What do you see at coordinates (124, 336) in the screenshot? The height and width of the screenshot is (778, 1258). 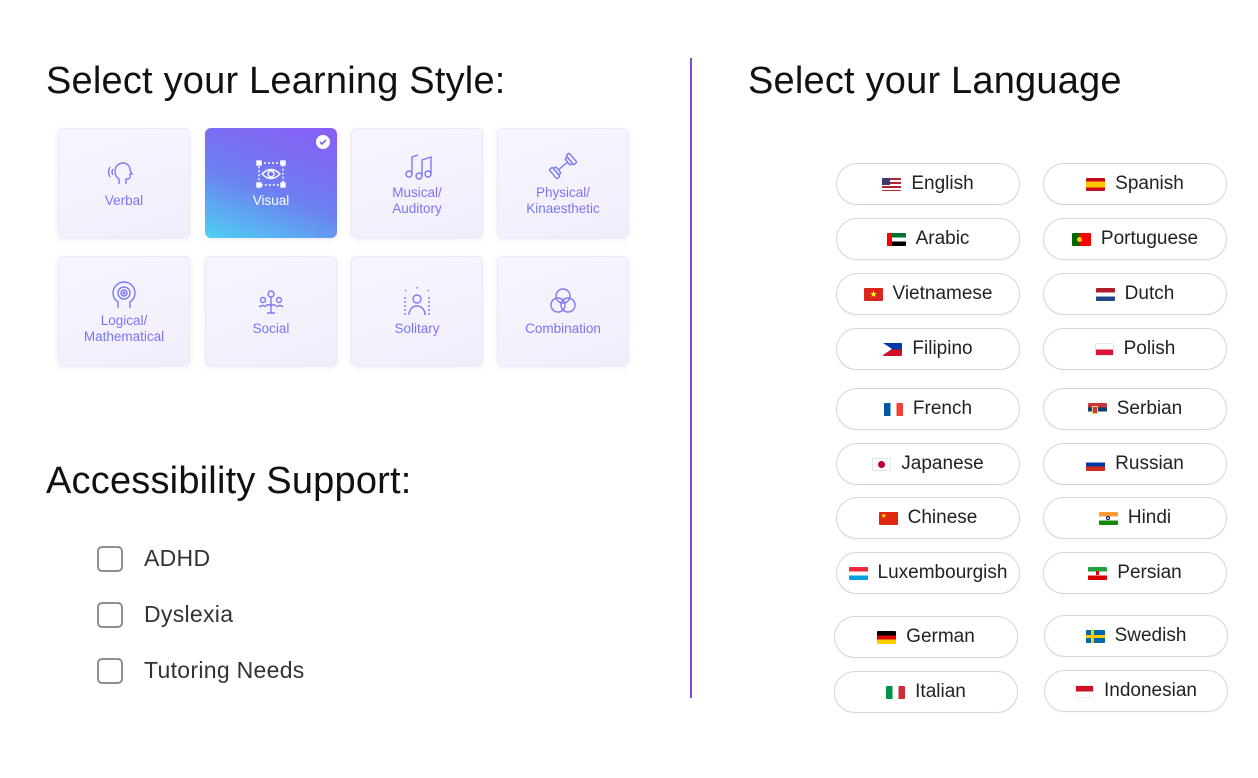 I see `card-label-line: Mathematical` at bounding box center [124, 336].